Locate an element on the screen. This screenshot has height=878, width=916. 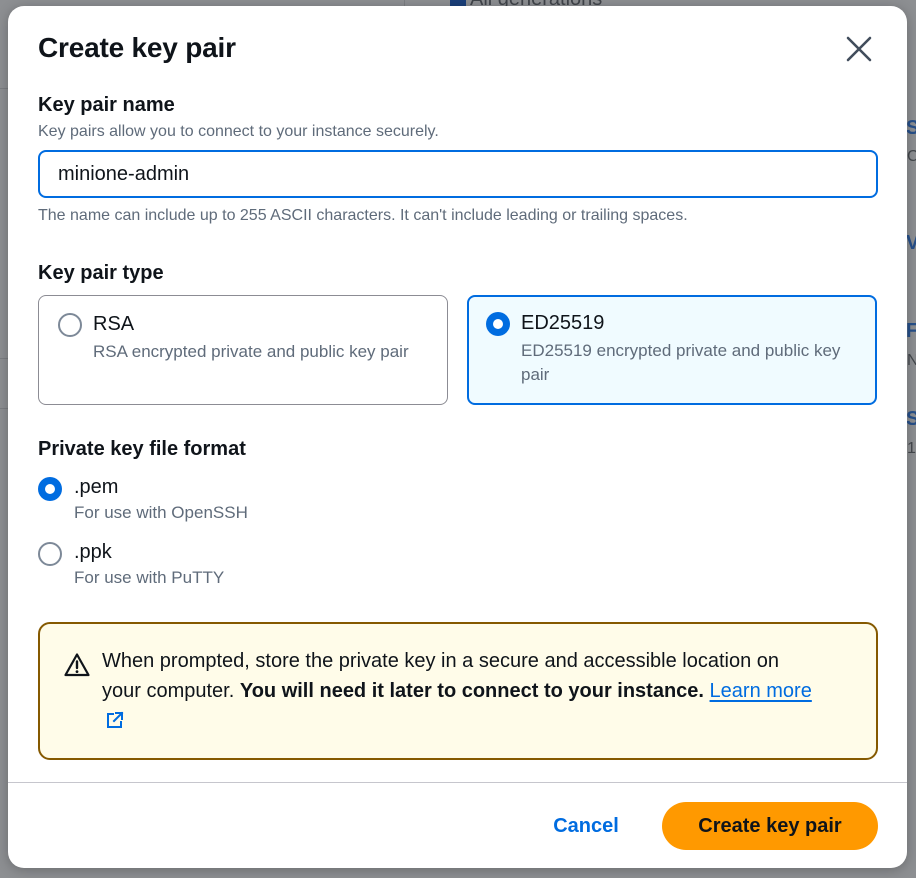
background-fragment: N is located at coordinates (911, 360).